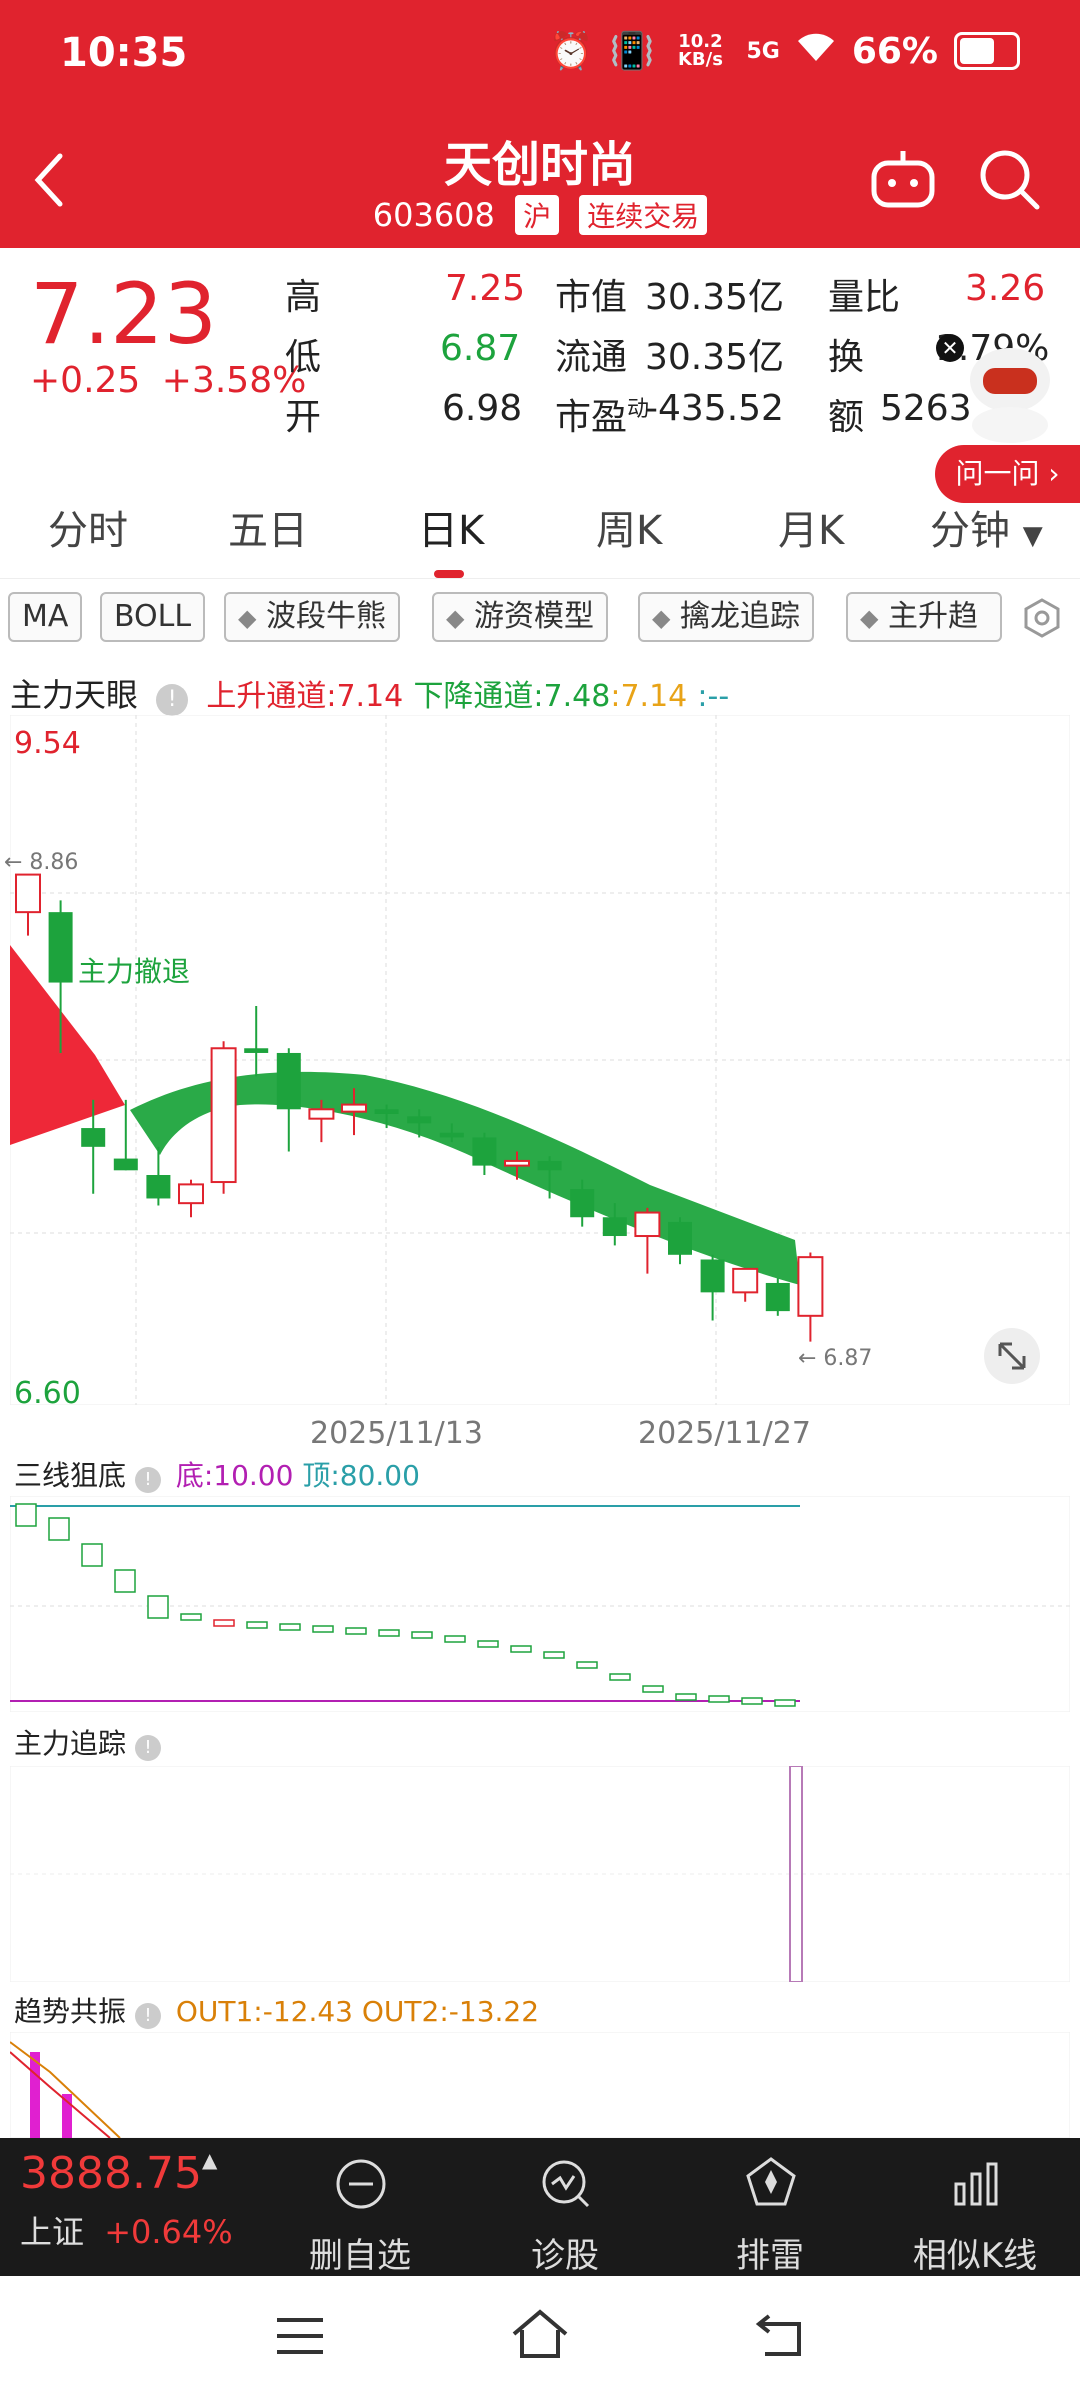 The image size is (1080, 2400). What do you see at coordinates (700, 50) in the screenshot?
I see `net-speed: 10.2 KB/s` at bounding box center [700, 50].